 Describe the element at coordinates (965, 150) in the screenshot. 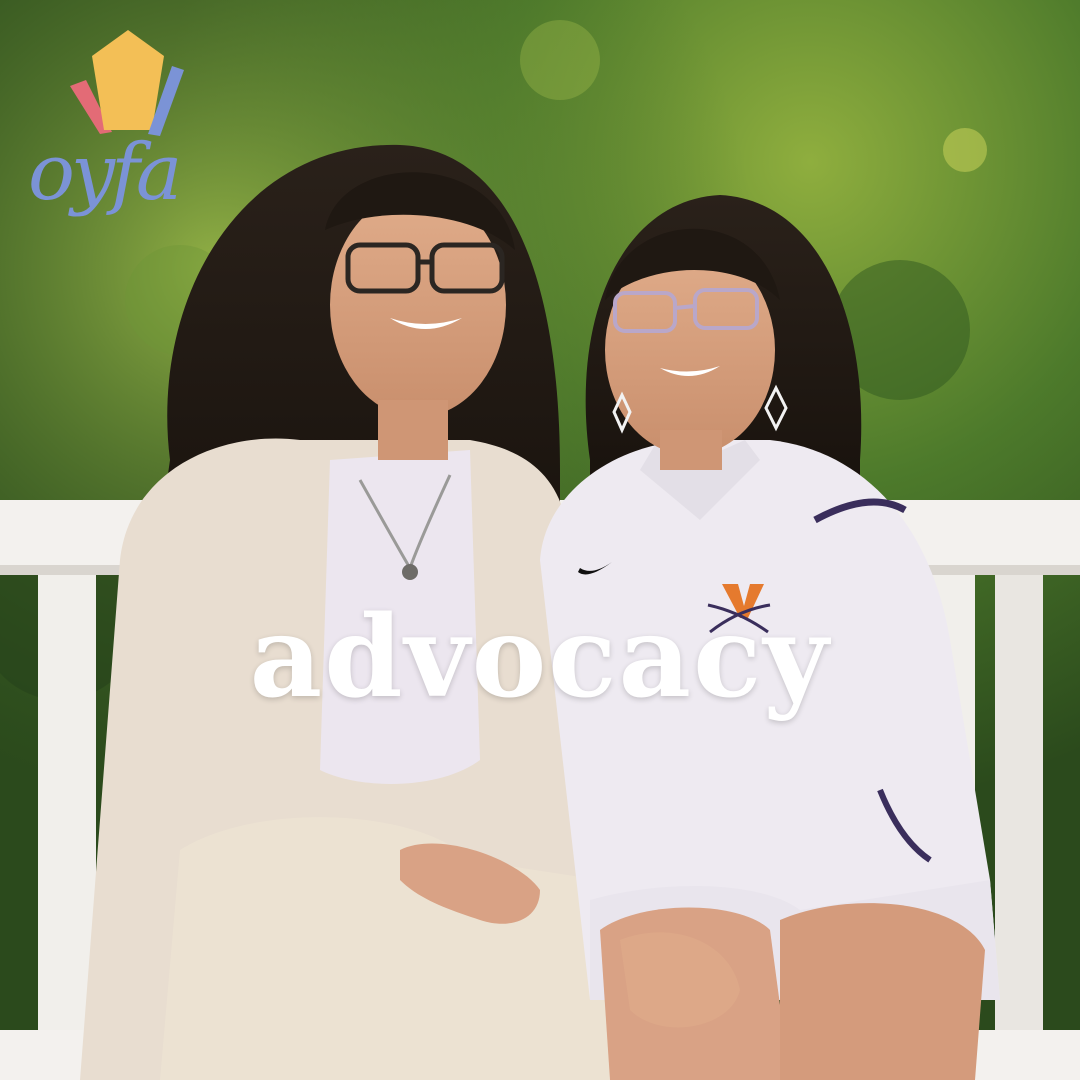

I see `bokeh-light` at that location.